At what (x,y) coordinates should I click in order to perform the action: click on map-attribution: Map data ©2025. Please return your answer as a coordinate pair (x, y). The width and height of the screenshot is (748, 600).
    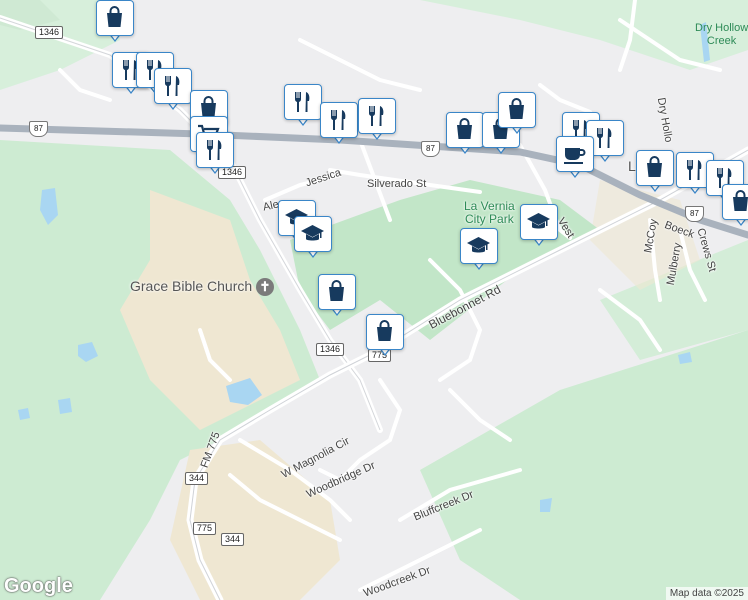
    Looking at the image, I should click on (706, 593).